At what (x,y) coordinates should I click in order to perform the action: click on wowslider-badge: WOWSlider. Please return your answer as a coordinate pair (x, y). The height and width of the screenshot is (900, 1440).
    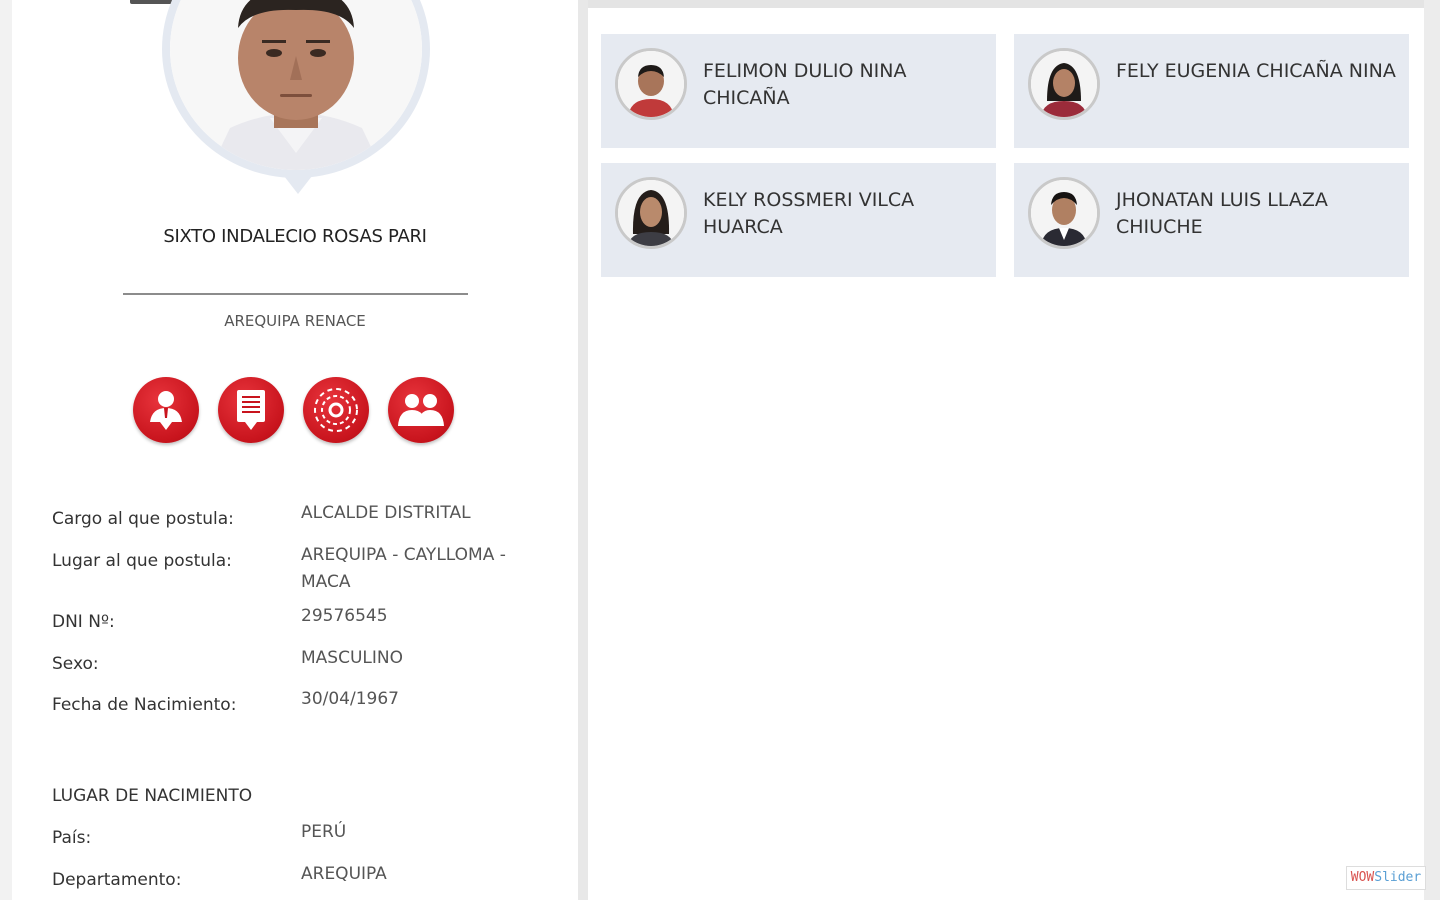
    Looking at the image, I should click on (1386, 878).